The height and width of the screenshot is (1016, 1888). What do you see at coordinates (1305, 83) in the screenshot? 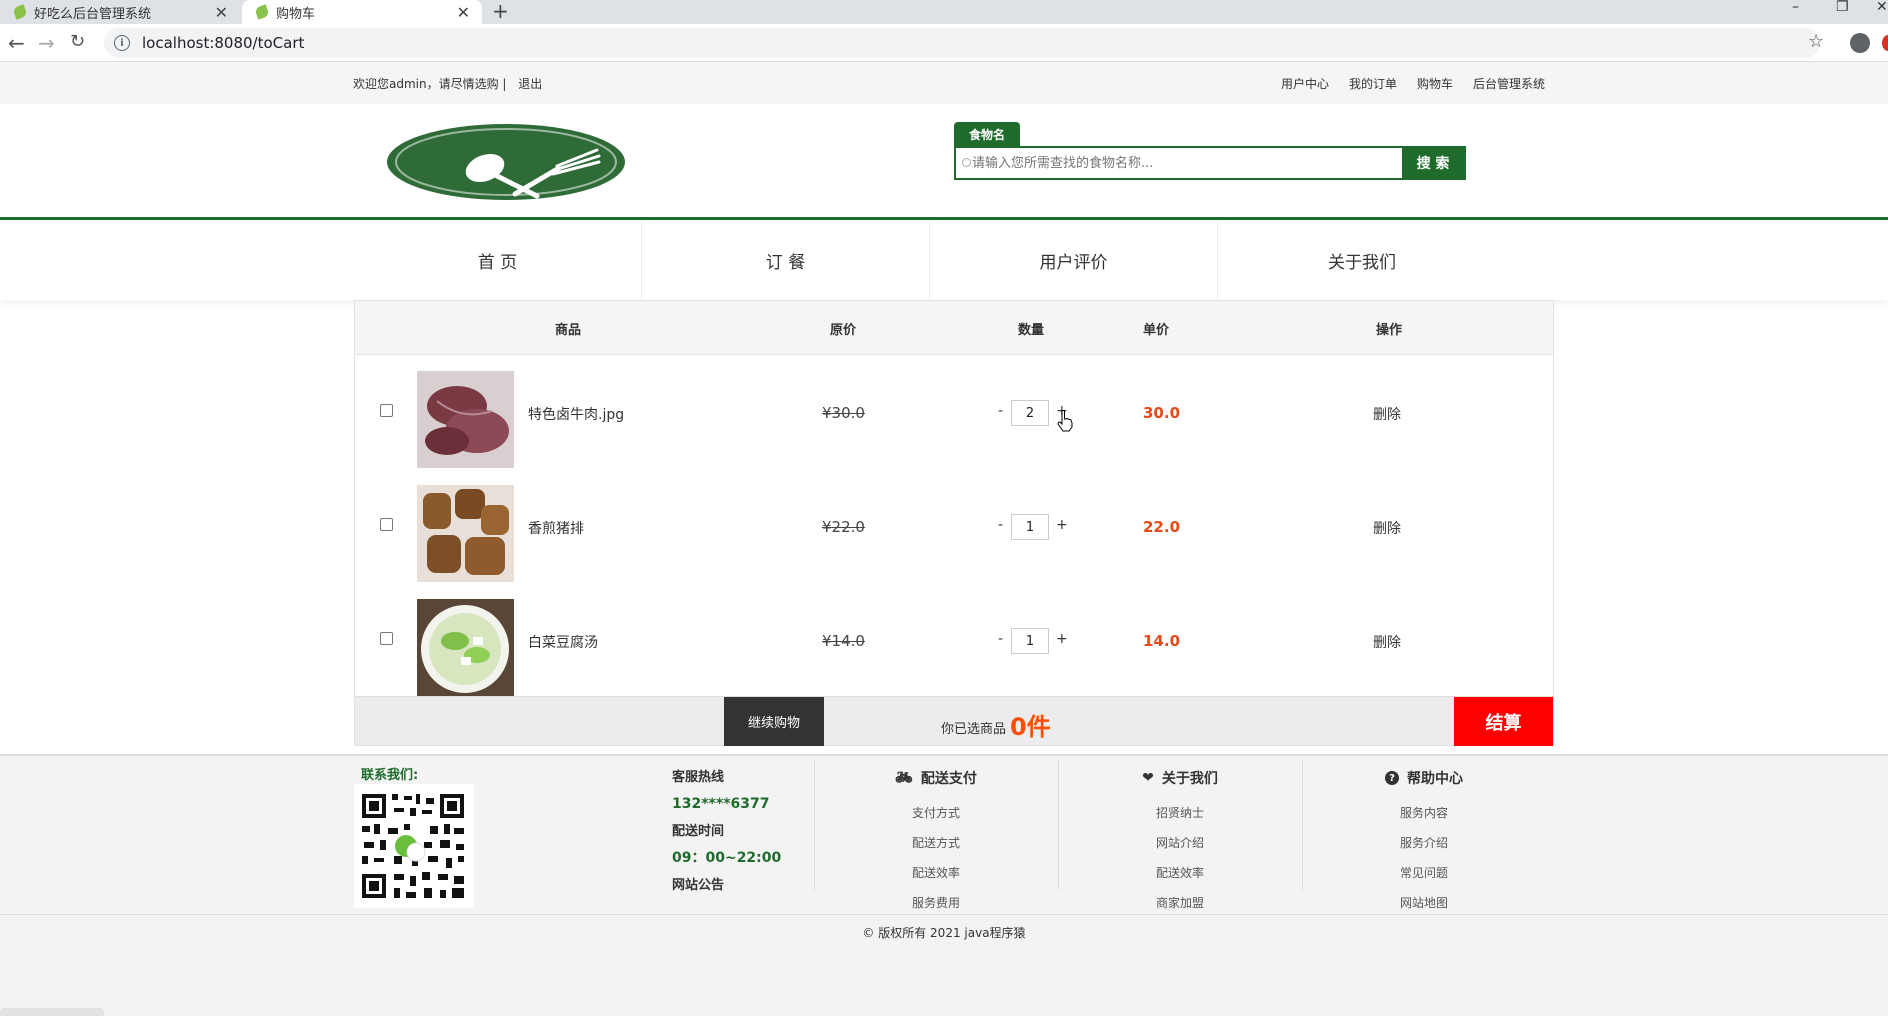
I see `user-center-link: 用户中心` at bounding box center [1305, 83].